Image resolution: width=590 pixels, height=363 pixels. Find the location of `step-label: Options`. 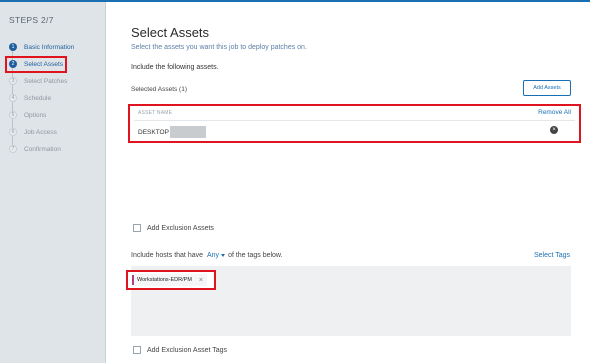

step-label: Options is located at coordinates (35, 115).